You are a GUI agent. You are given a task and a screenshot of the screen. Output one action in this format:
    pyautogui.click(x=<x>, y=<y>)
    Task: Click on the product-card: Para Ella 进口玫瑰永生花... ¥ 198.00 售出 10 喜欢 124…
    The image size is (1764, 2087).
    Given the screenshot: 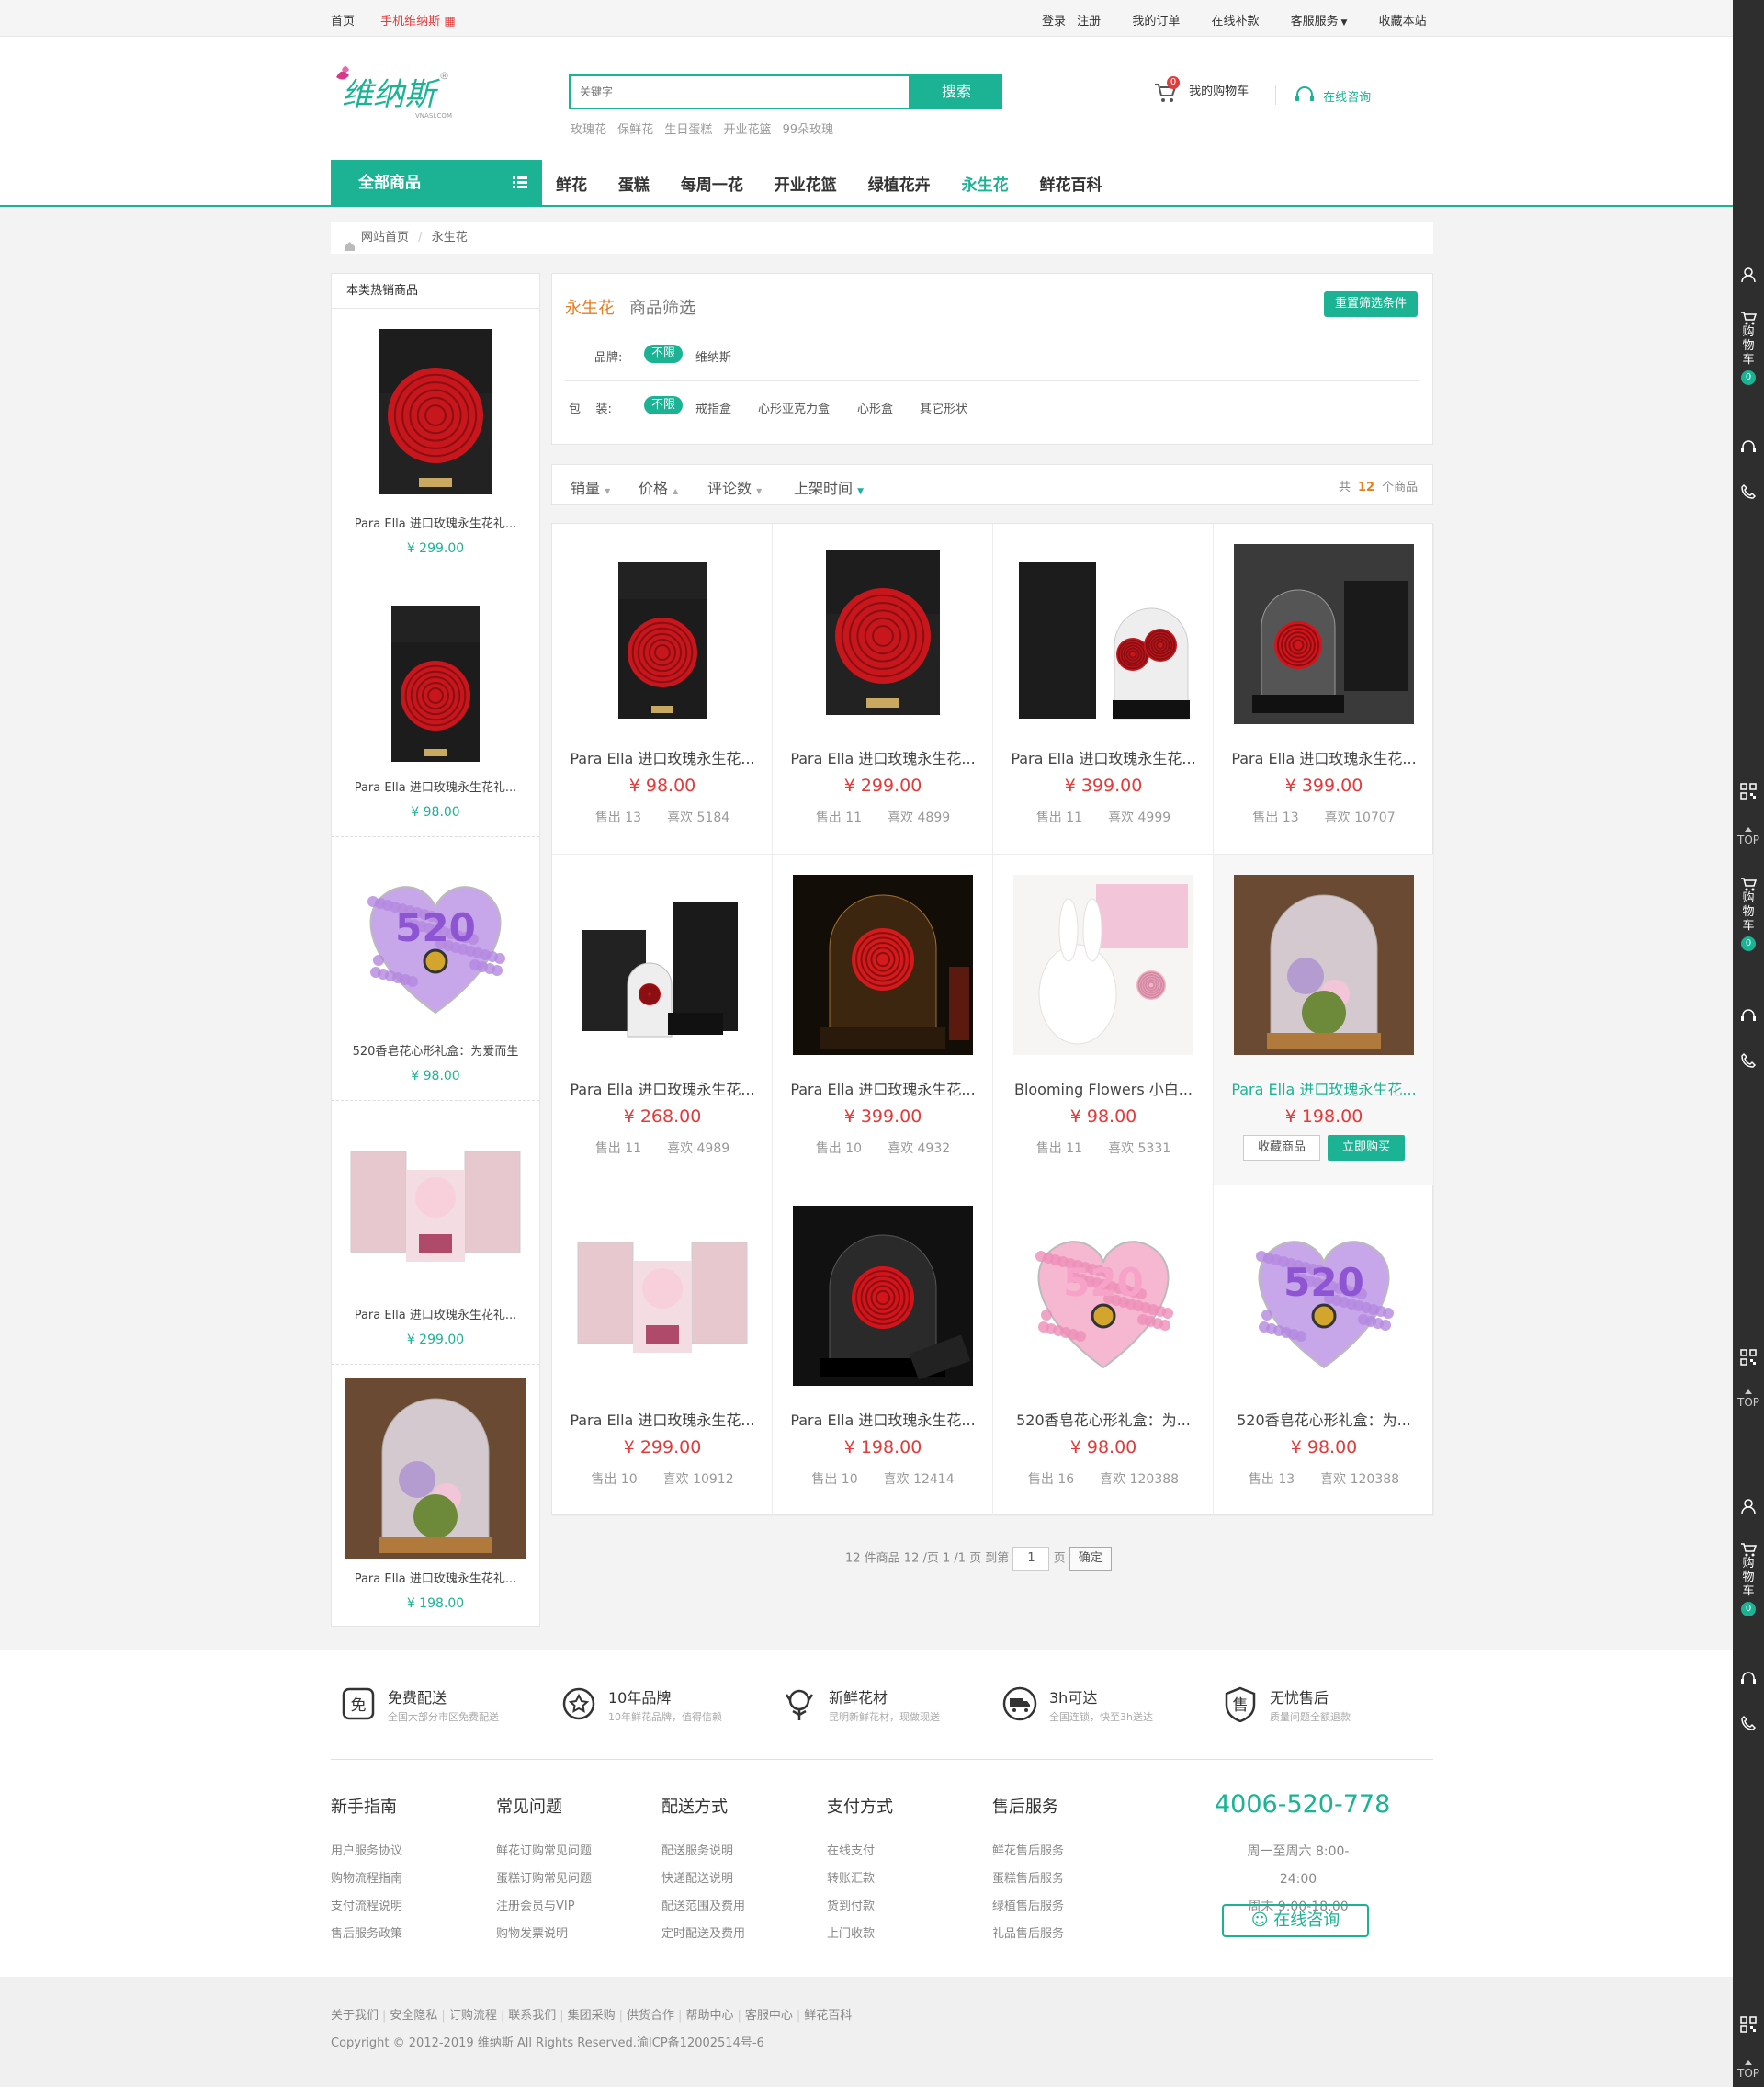 What is the action you would take?
    pyautogui.click(x=883, y=1350)
    